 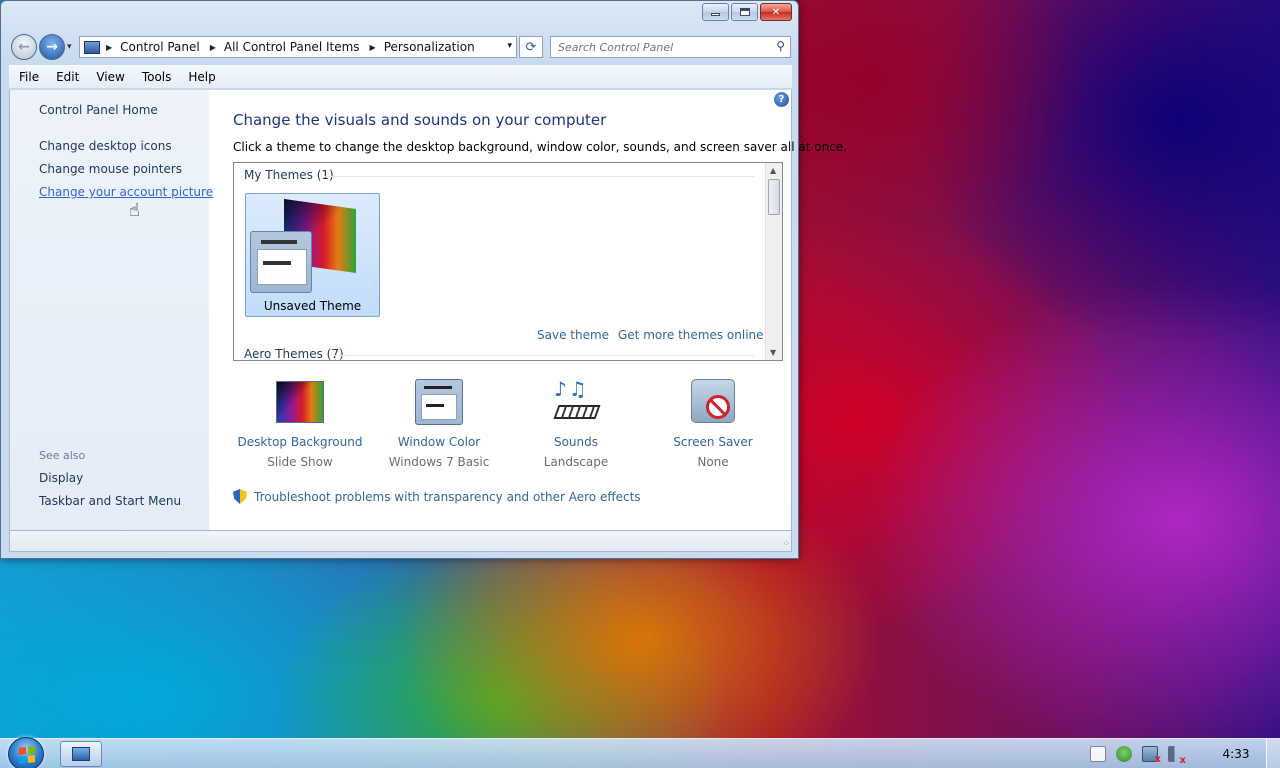 I want to click on theme-unsaved: Unsaved Theme, so click(x=312, y=255).